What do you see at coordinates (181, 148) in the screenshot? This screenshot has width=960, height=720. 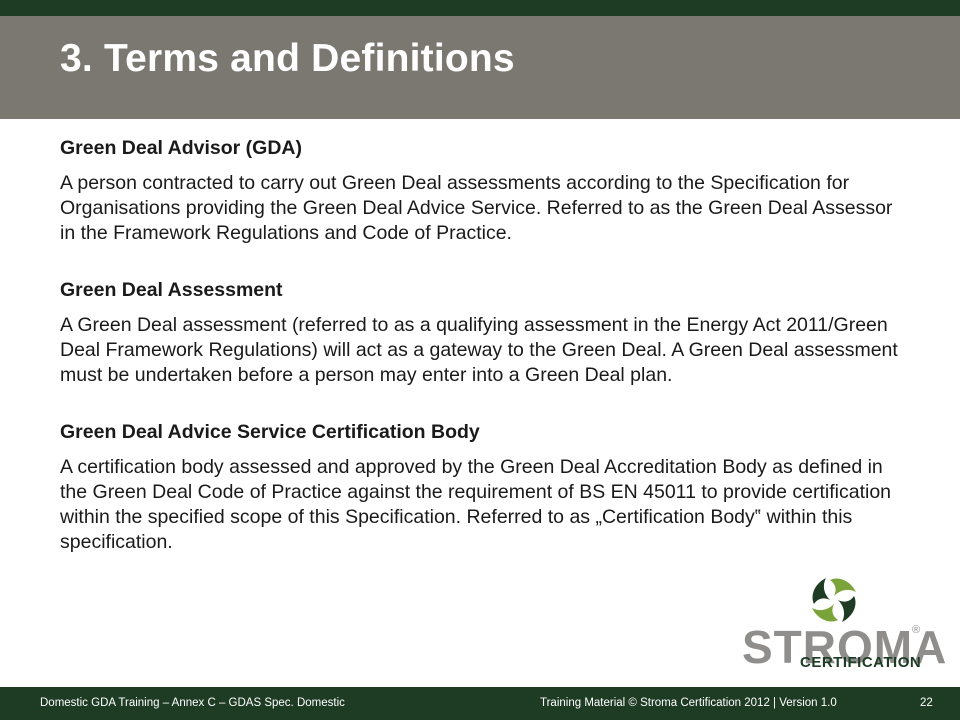 I see `term-heading: Green Deal Advisor (GDA)` at bounding box center [181, 148].